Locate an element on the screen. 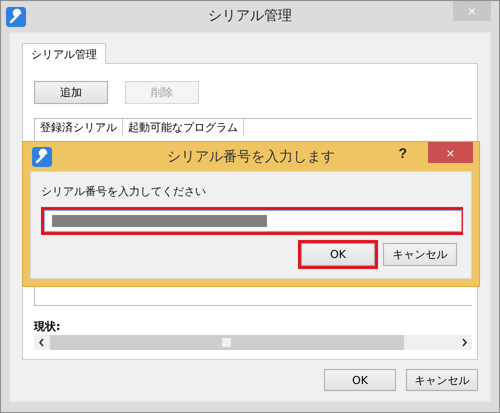 The height and width of the screenshot is (413, 500). status-label: 現状: is located at coordinates (47, 327).